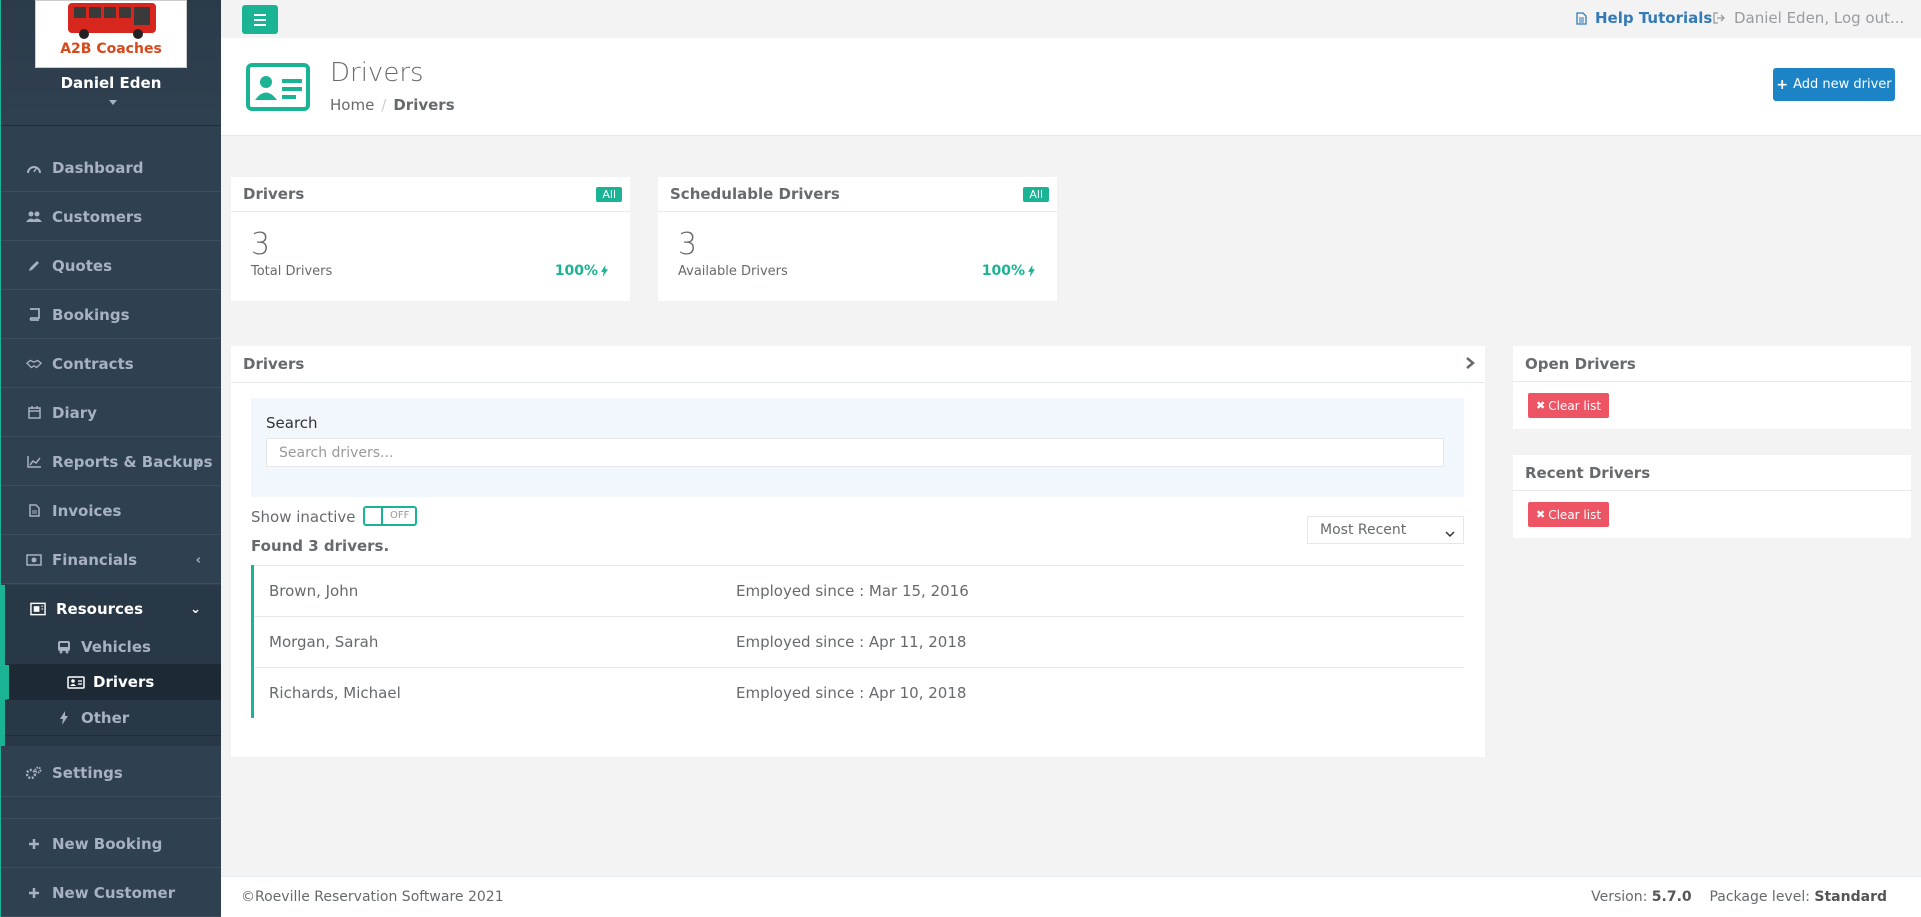 Image resolution: width=1921 pixels, height=917 pixels. I want to click on plus-icon: +, so click(1782, 84).